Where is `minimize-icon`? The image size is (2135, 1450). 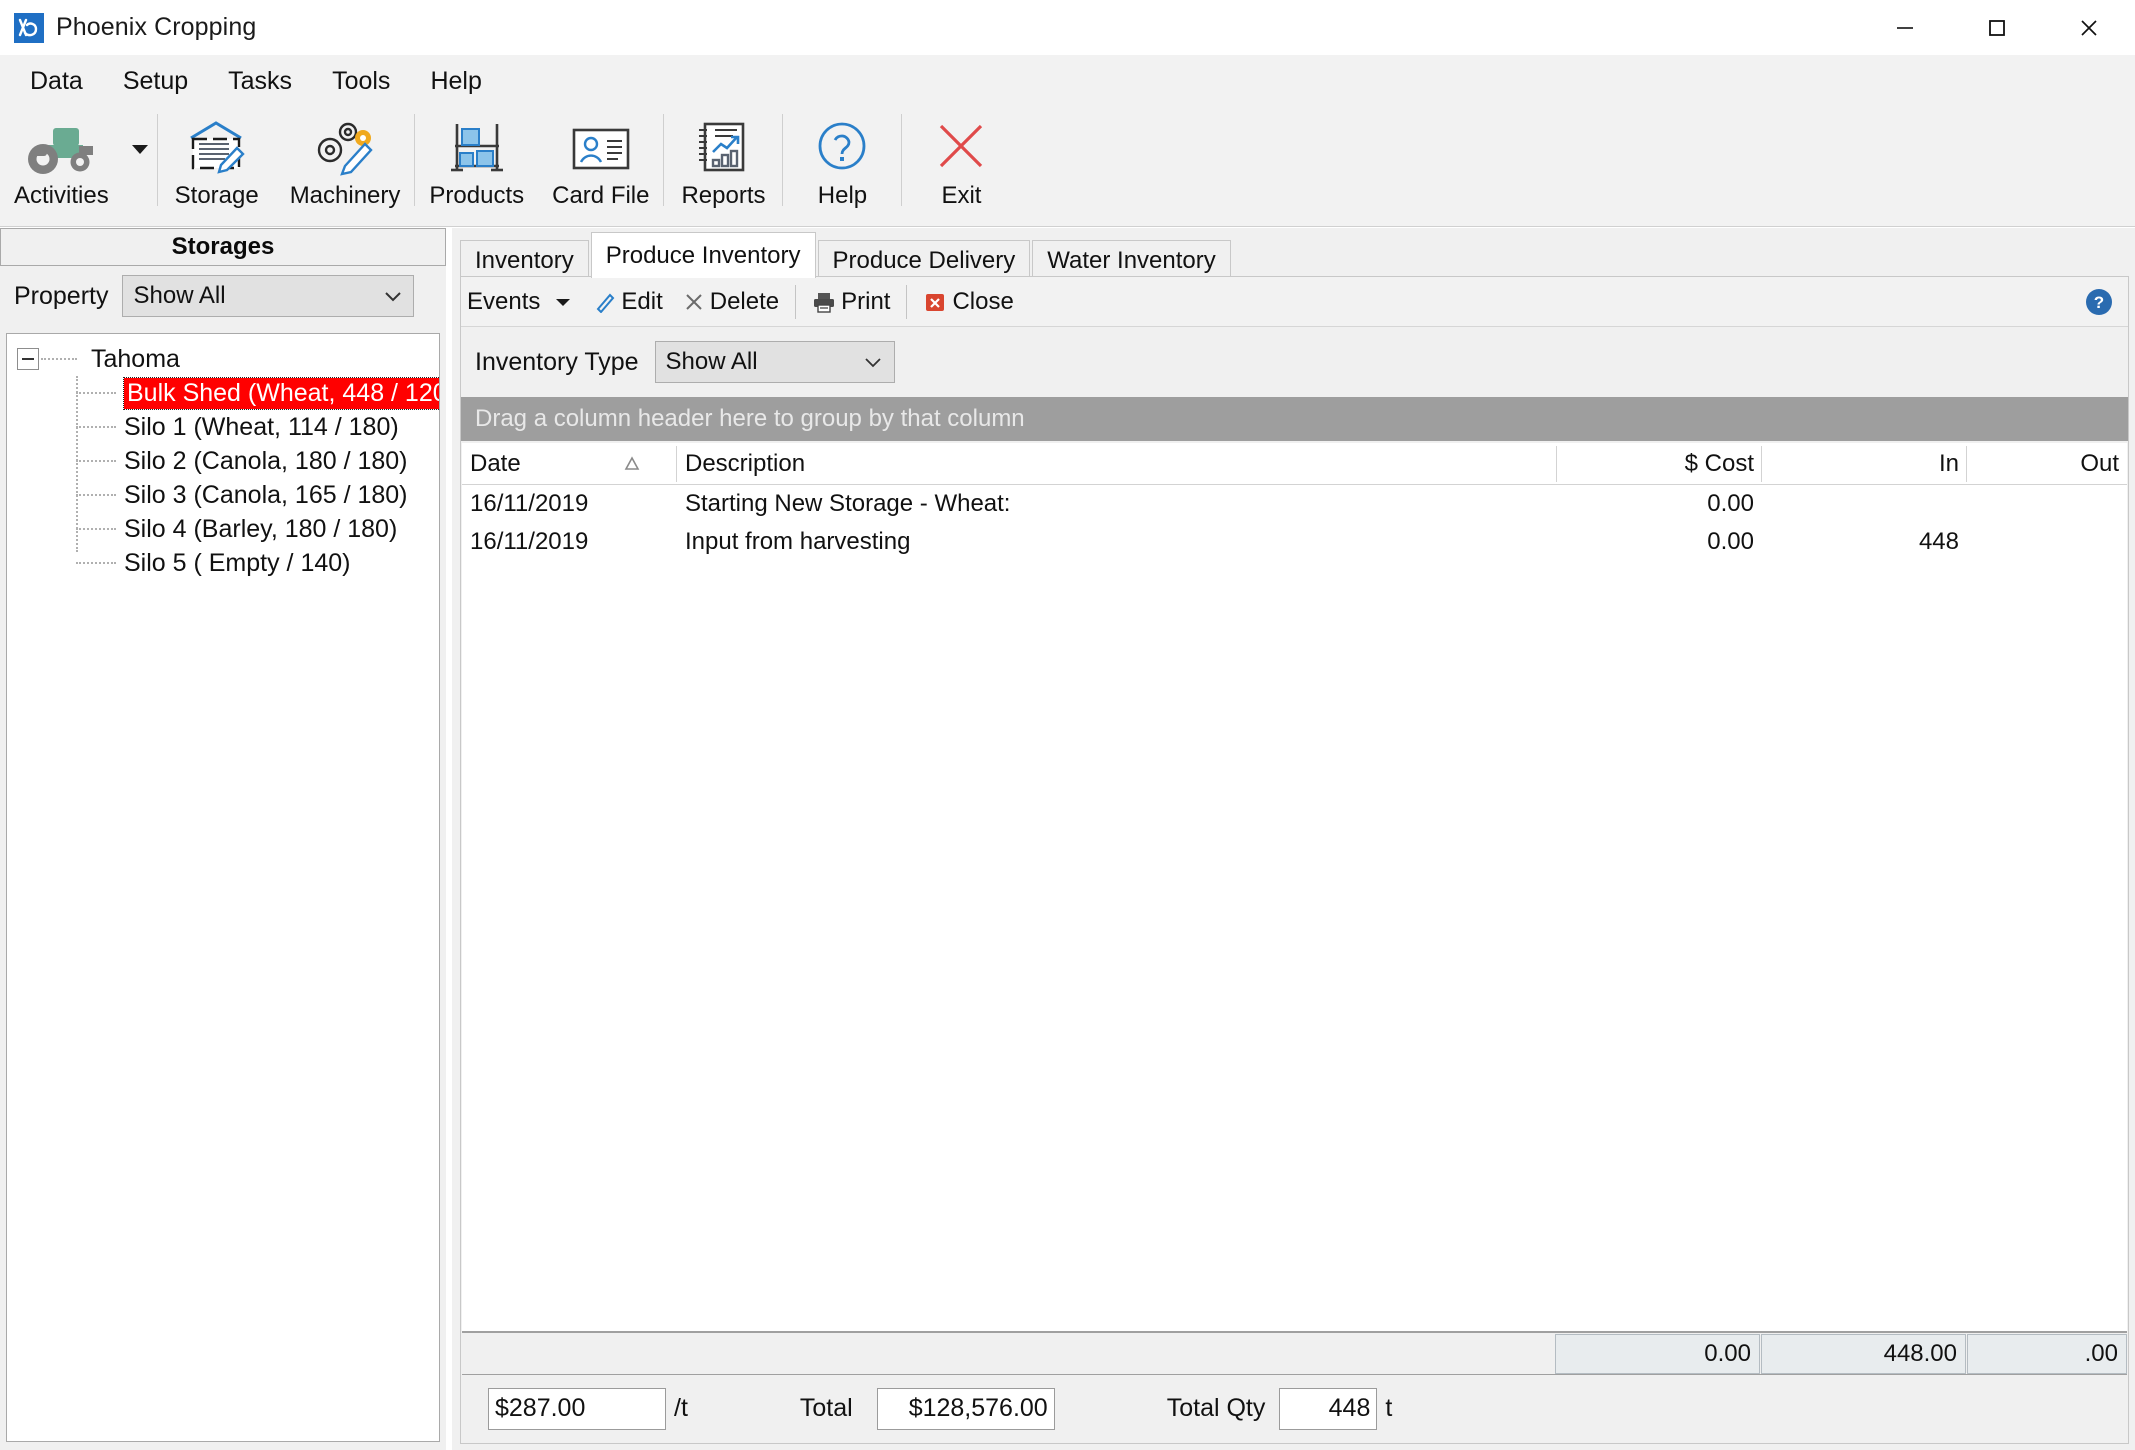
minimize-icon is located at coordinates (1905, 27).